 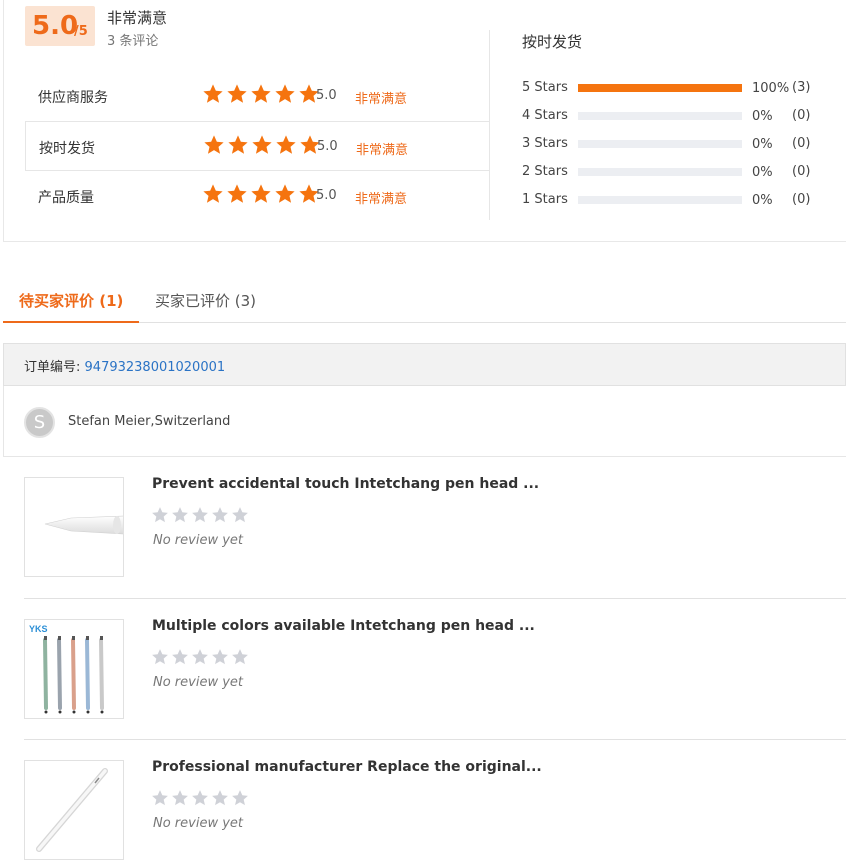 I want to click on distribution-count: (3), so click(x=801, y=87).